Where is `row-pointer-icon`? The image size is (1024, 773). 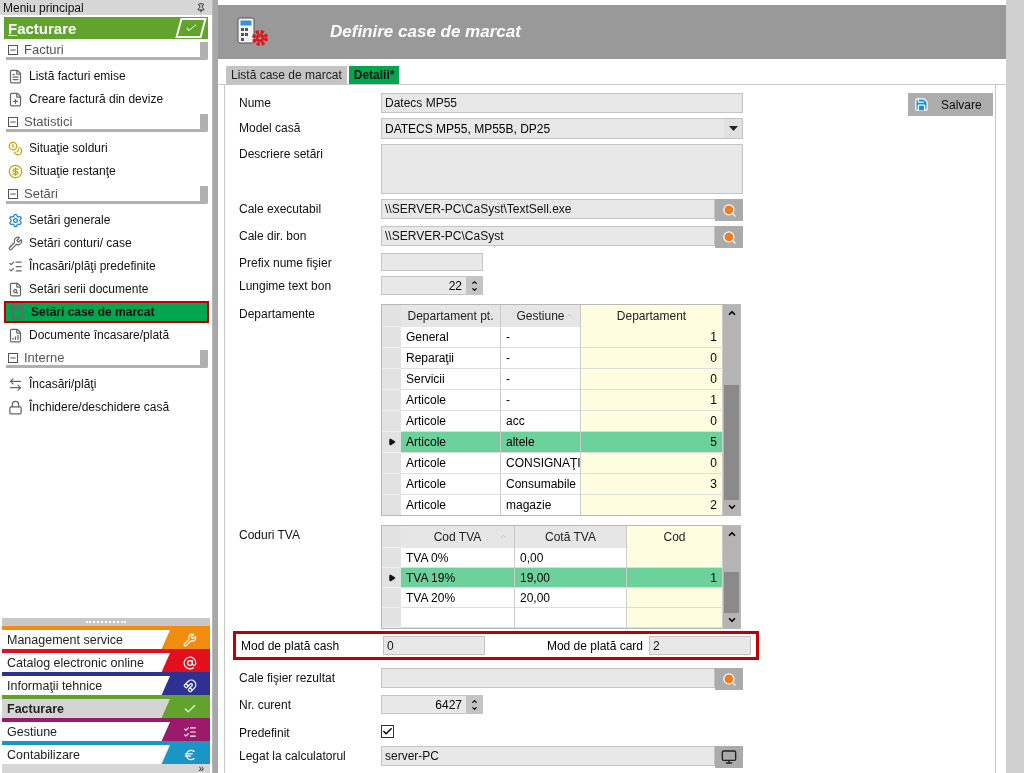
row-pointer-icon is located at coordinates (391, 442).